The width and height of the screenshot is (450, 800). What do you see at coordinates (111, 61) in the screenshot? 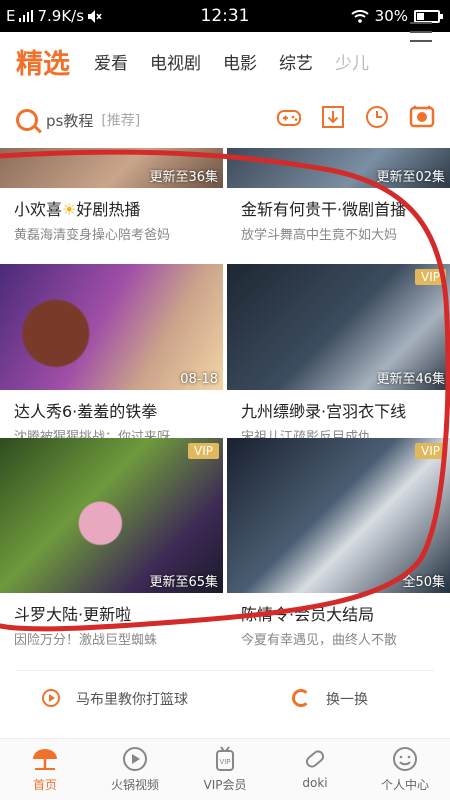
I see `tab-favorites: 爱看` at bounding box center [111, 61].